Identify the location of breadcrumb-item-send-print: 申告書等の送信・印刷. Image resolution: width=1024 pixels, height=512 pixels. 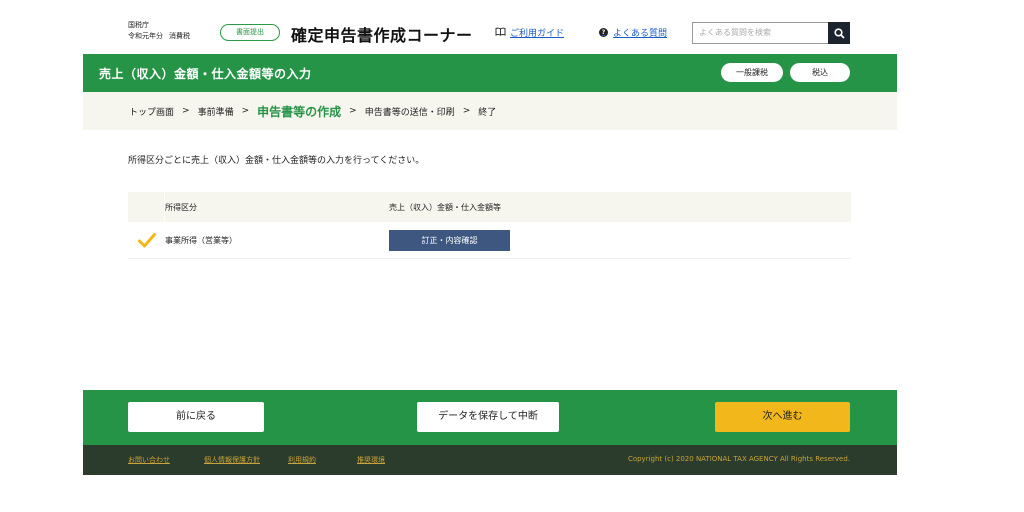
(409, 112).